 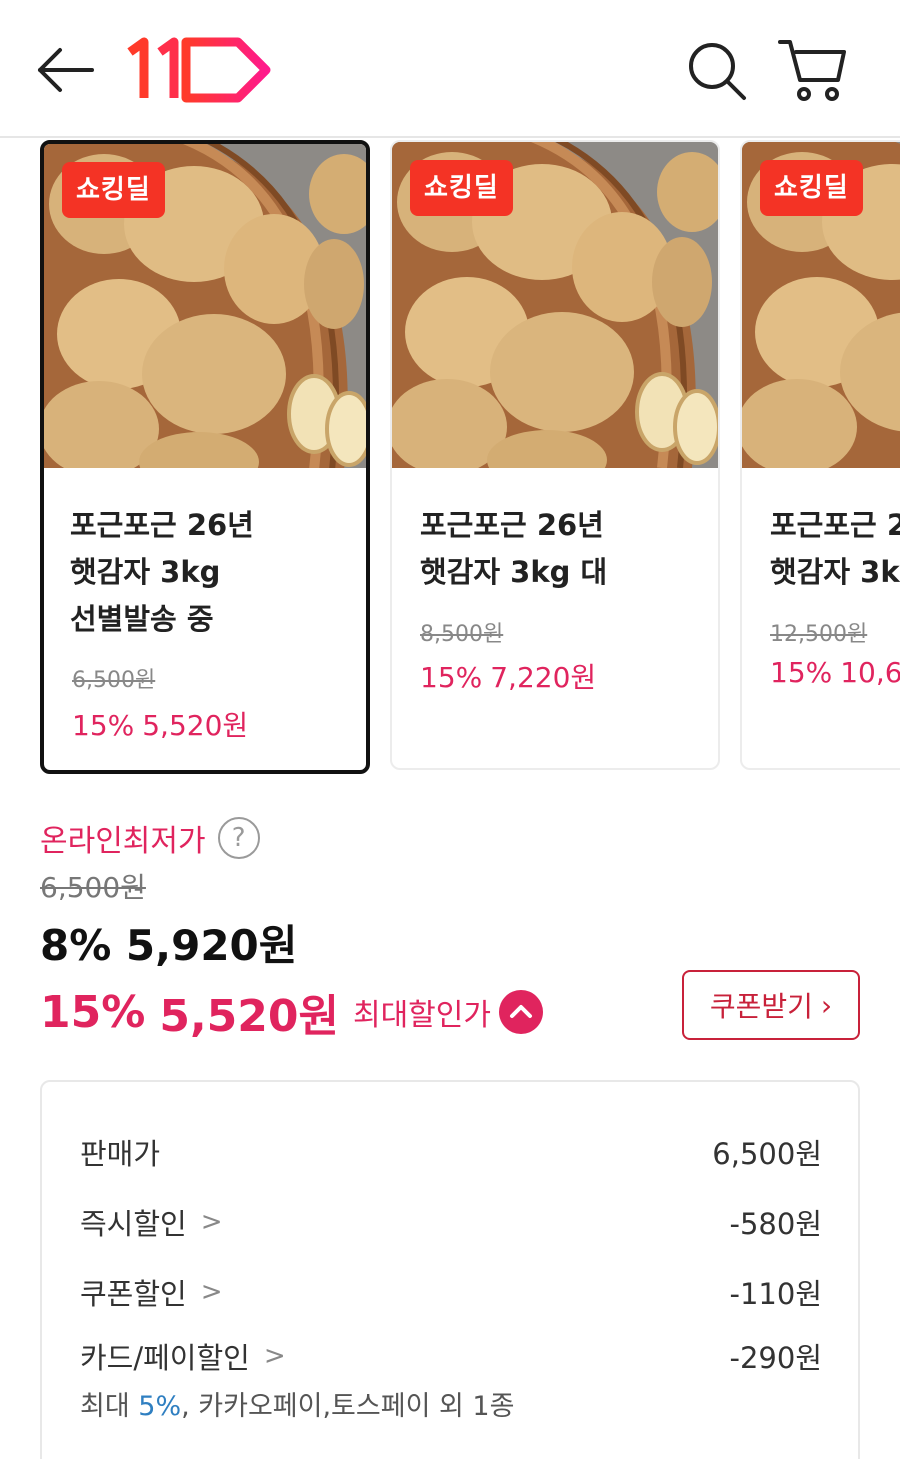 I want to click on collapse-breakdown-button, so click(x=520, y=1012).